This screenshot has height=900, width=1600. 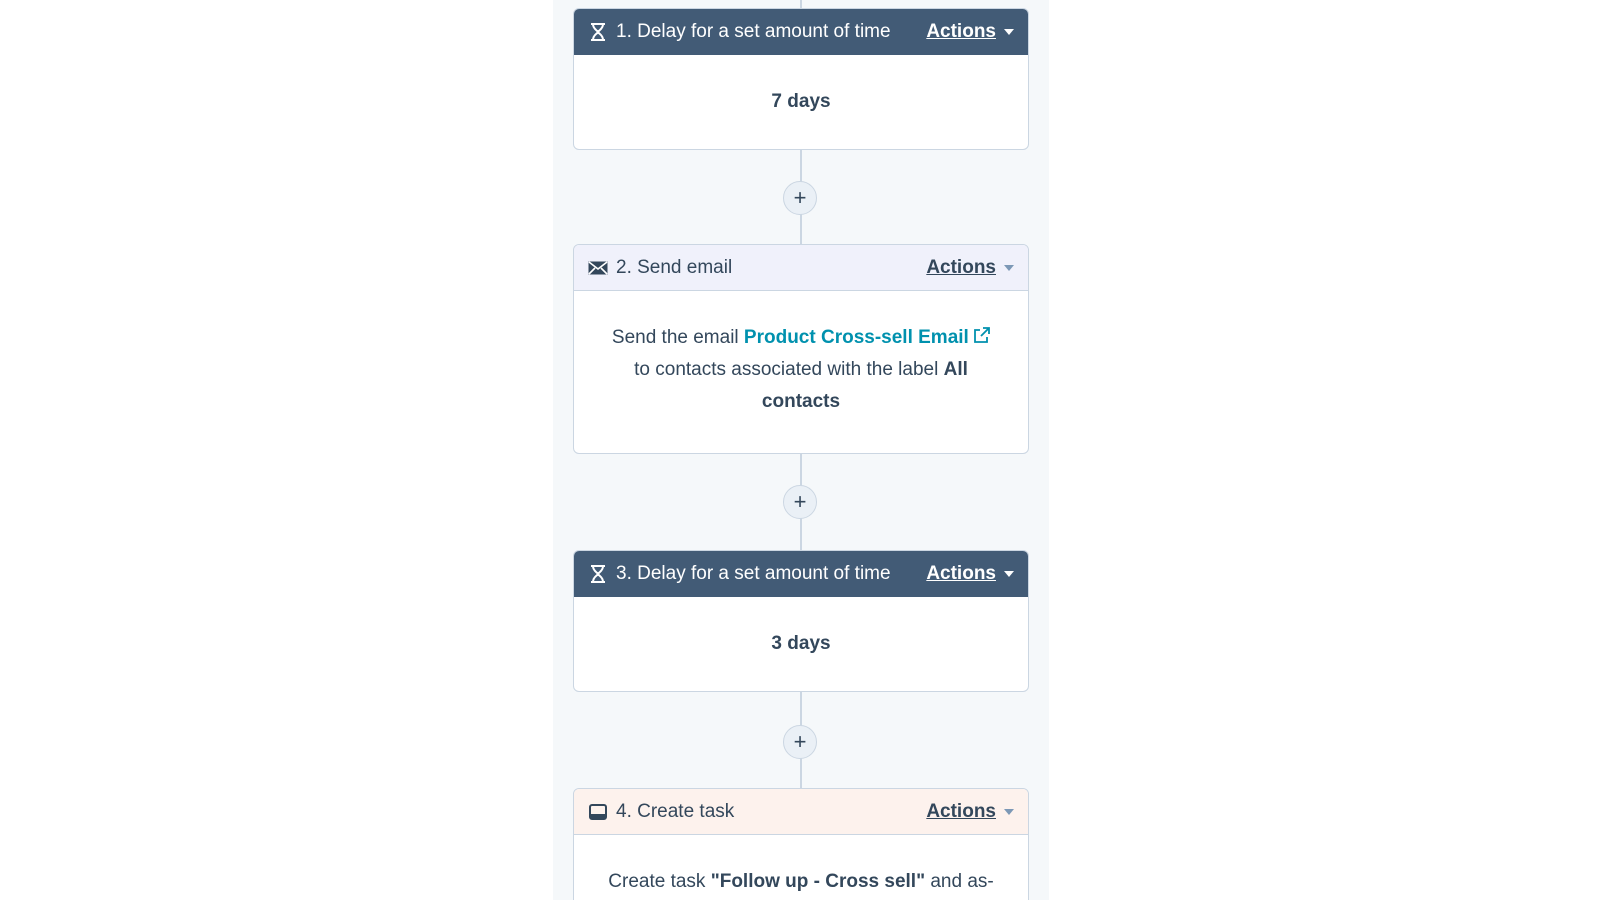 I want to click on external-link-icon, so click(x=982, y=337).